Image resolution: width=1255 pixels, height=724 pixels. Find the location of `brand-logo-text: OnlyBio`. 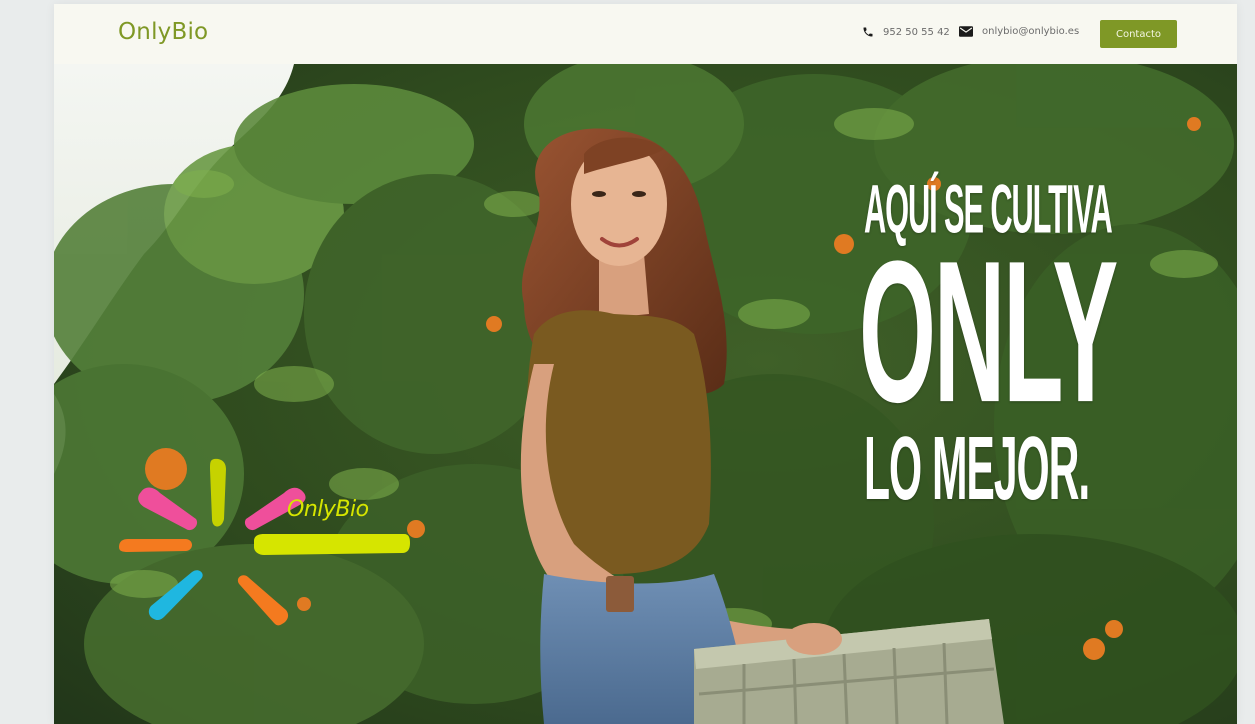

brand-logo-text: OnlyBio is located at coordinates (163, 32).